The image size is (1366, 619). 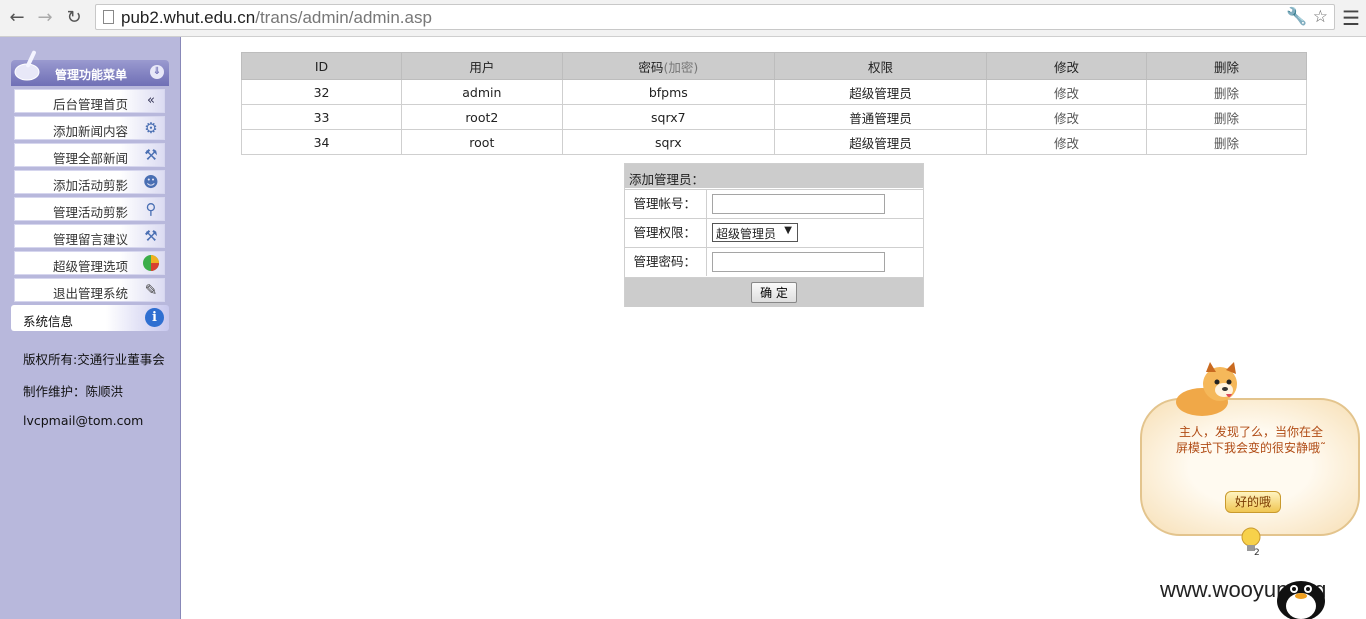 I want to click on forward-icon: →, so click(x=45, y=18).